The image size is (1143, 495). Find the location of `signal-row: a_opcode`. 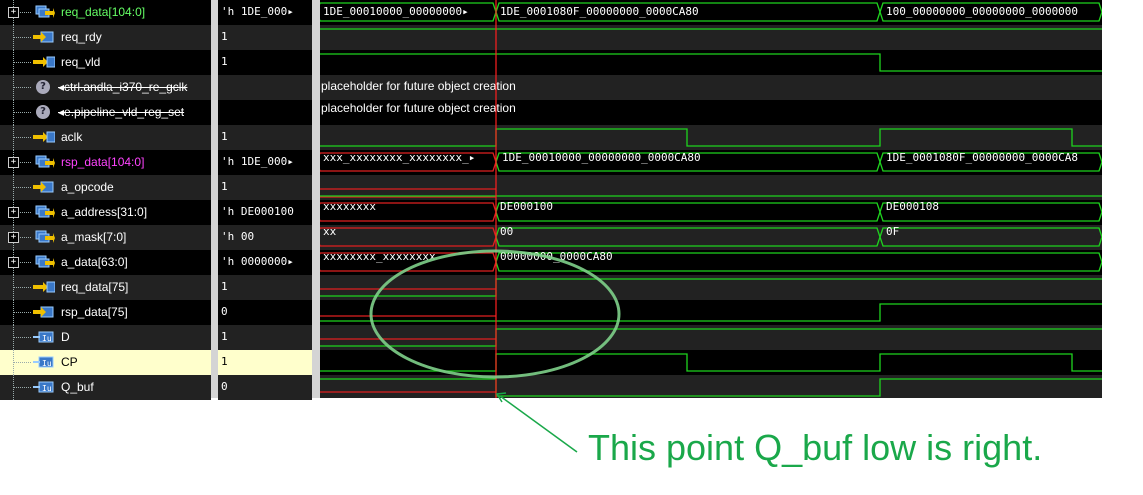

signal-row: a_opcode is located at coordinates (105, 187).